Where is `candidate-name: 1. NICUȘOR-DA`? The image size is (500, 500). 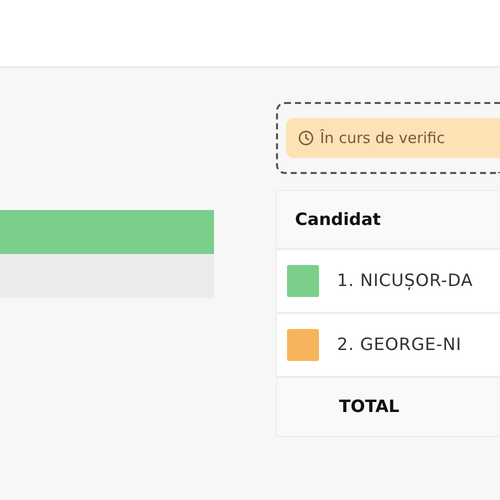
candidate-name: 1. NICUȘOR-DA is located at coordinates (405, 281).